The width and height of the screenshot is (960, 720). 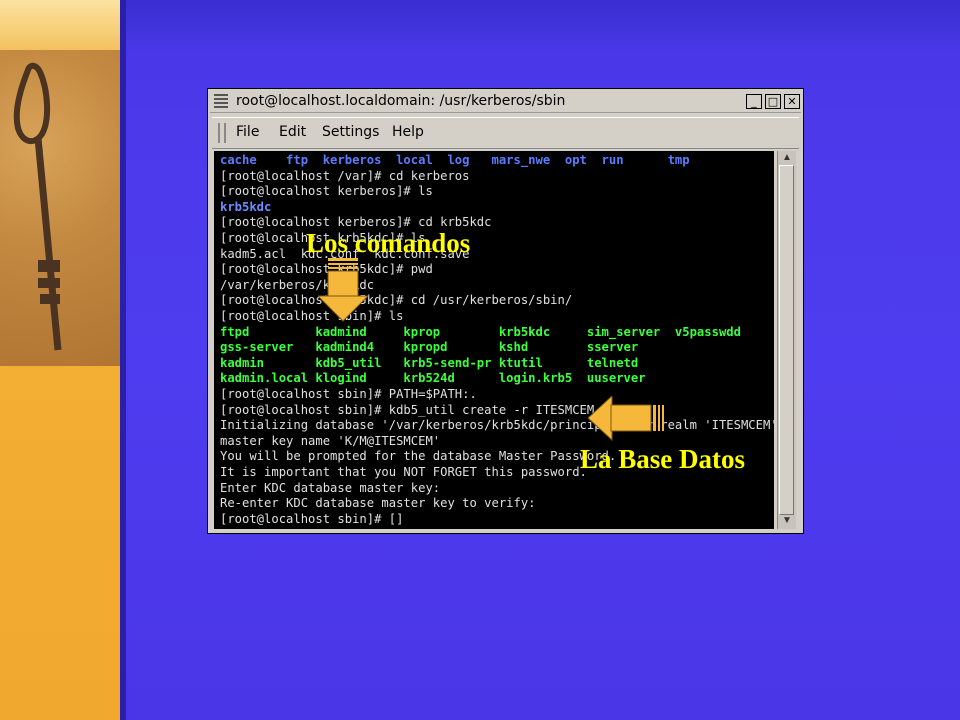 What do you see at coordinates (429, 347) in the screenshot?
I see `terminal-line: gss-server kadmind4 kpropd kshd sserver` at bounding box center [429, 347].